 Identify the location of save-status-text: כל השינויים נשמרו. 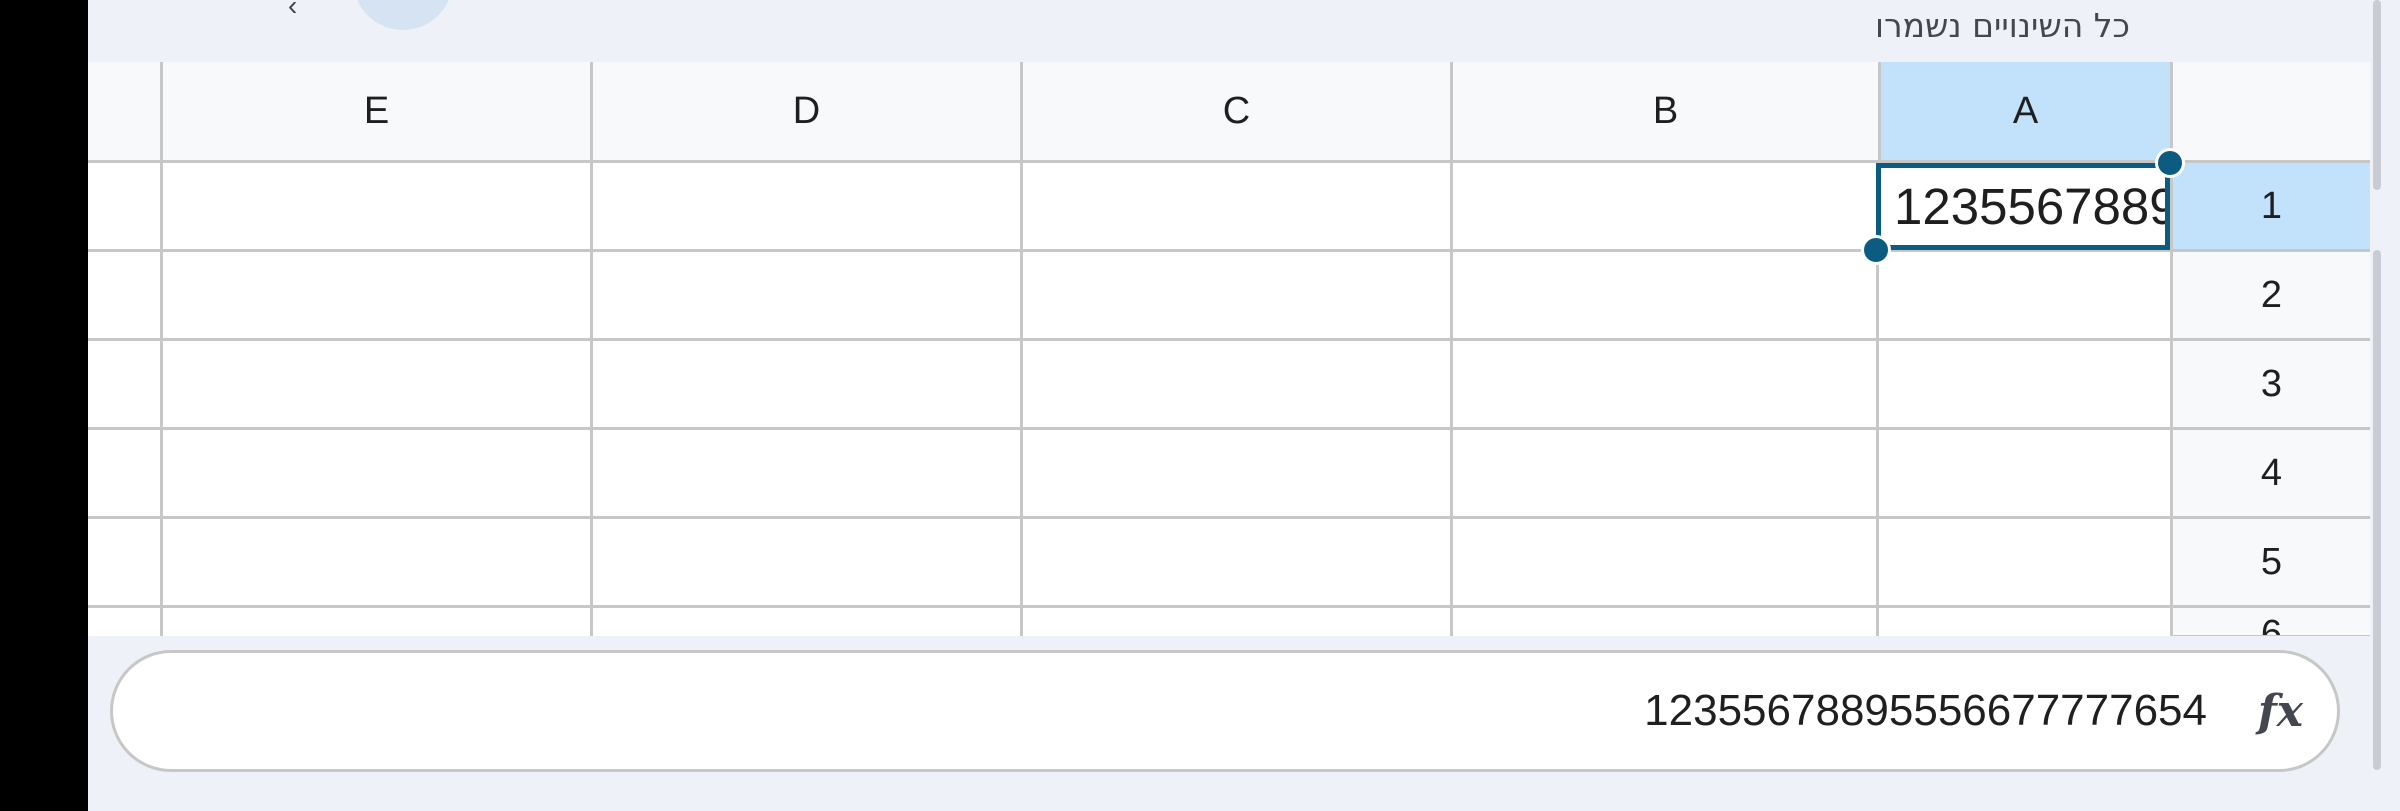
(2002, 25).